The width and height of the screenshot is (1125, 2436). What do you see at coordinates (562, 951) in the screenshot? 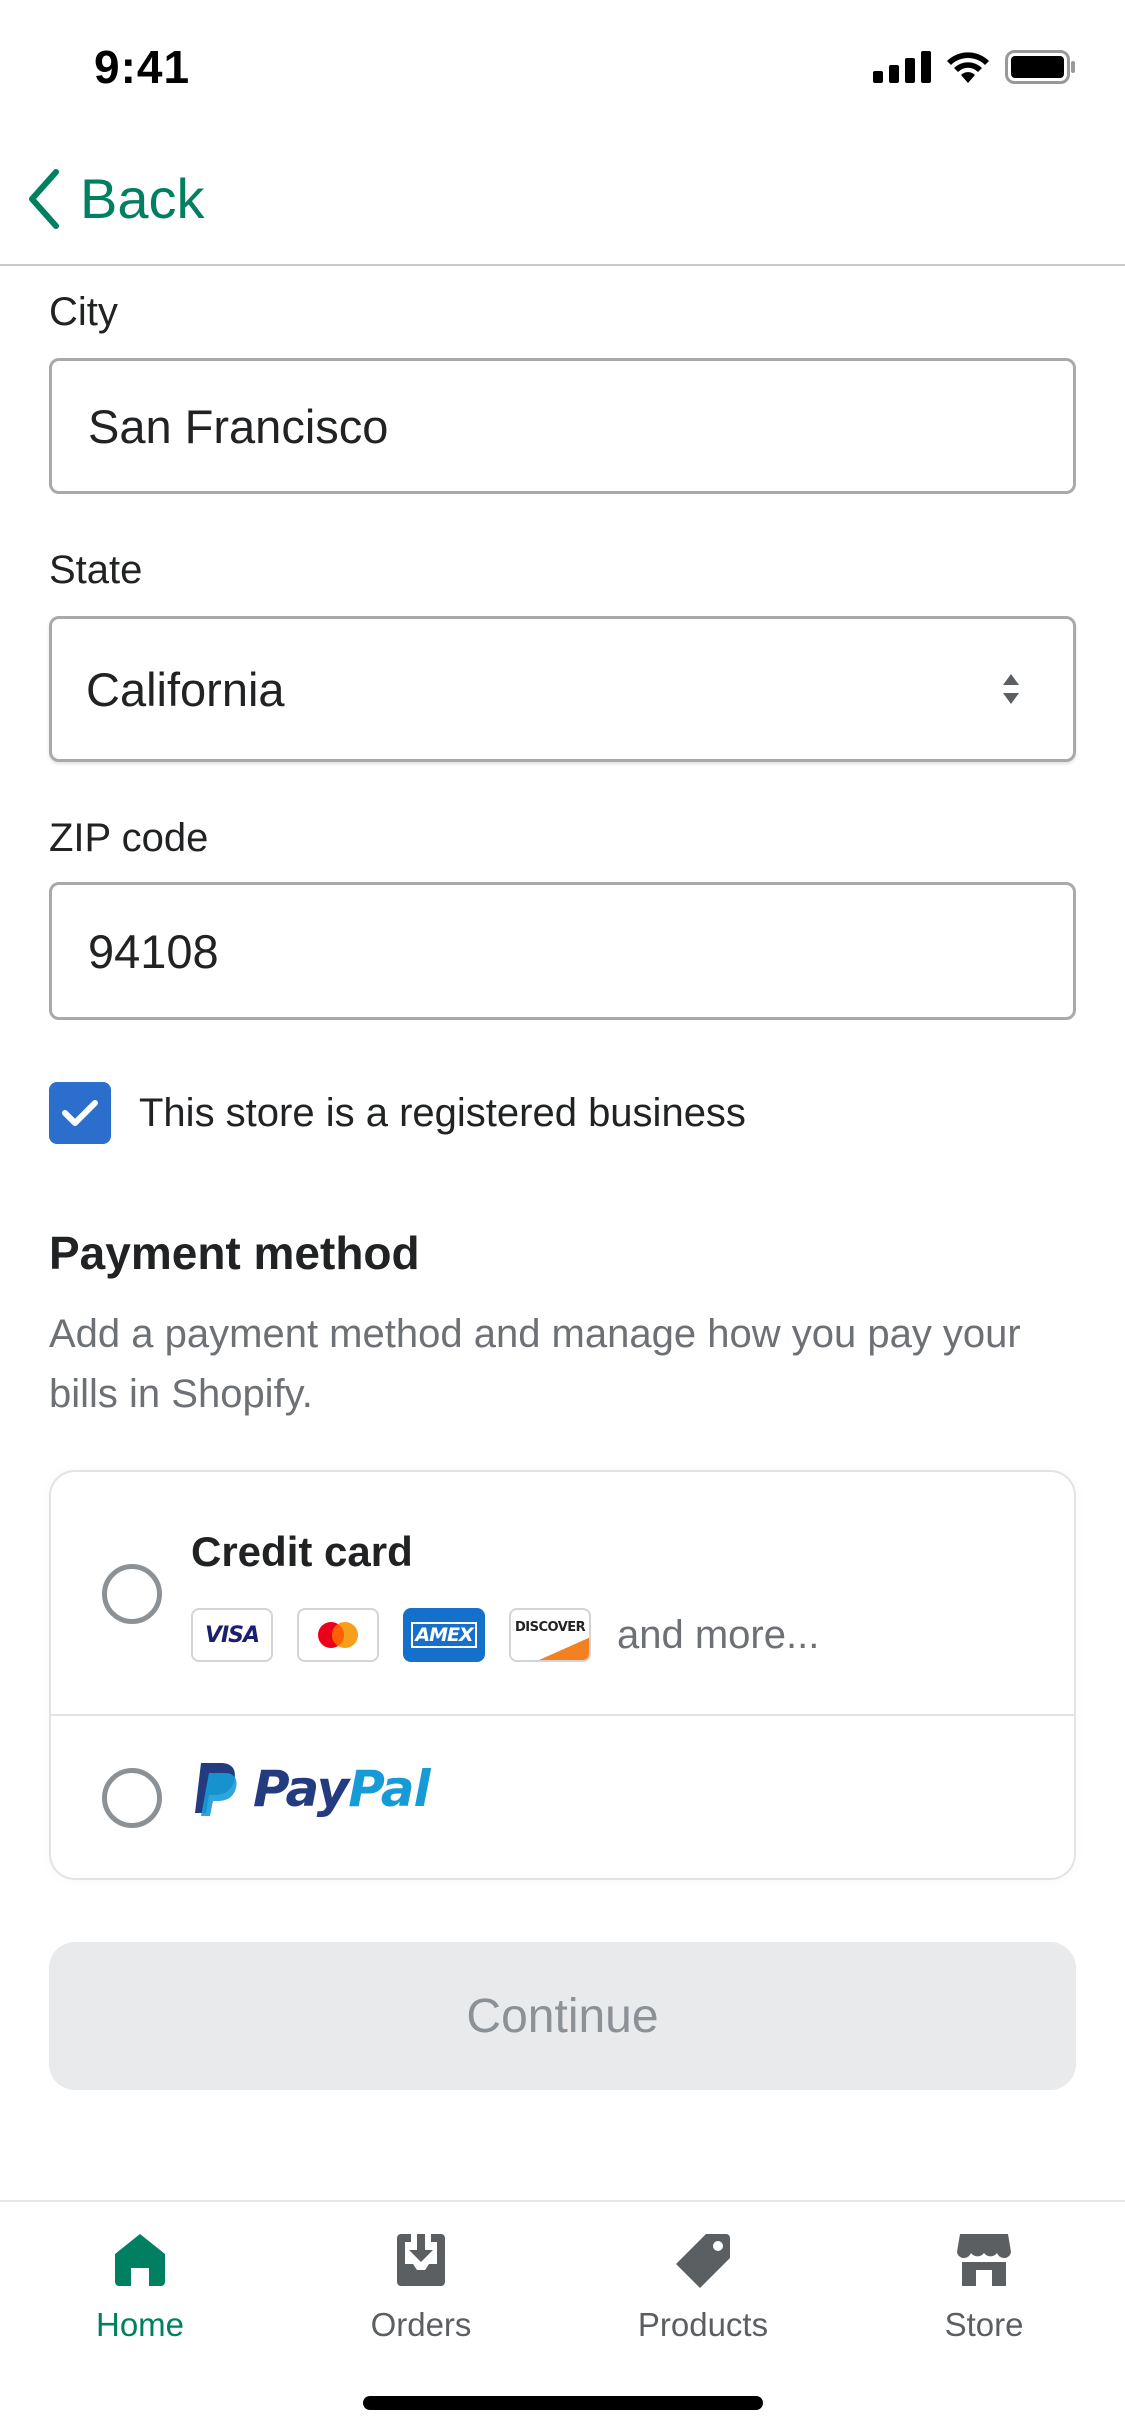
I see `zip-input: 94108` at bounding box center [562, 951].